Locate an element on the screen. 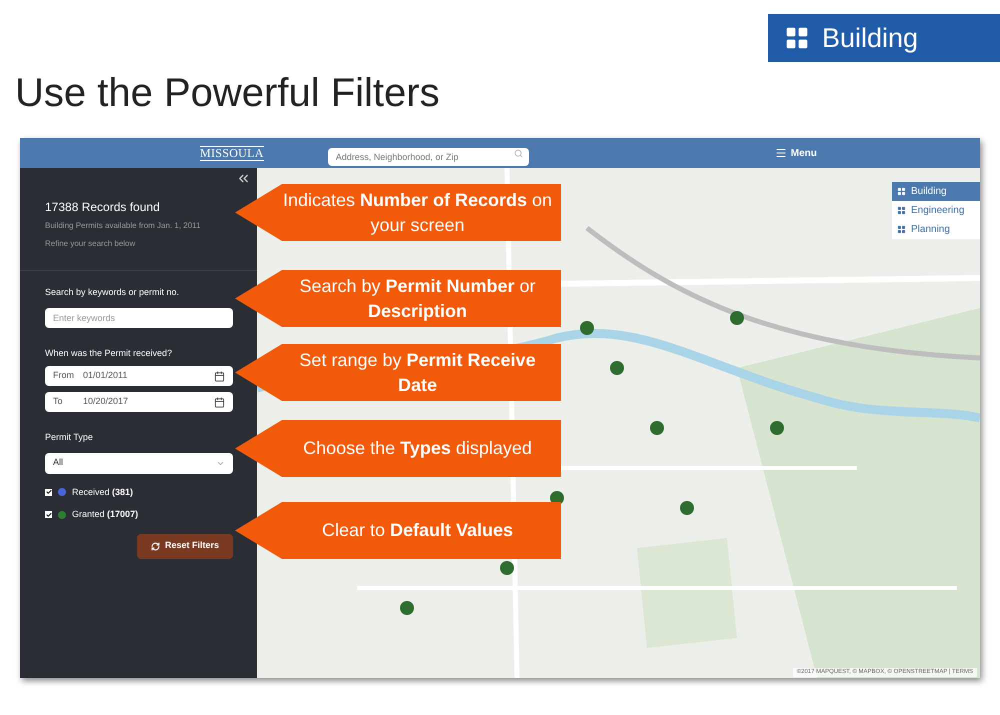  badge-label: Building is located at coordinates (870, 38).